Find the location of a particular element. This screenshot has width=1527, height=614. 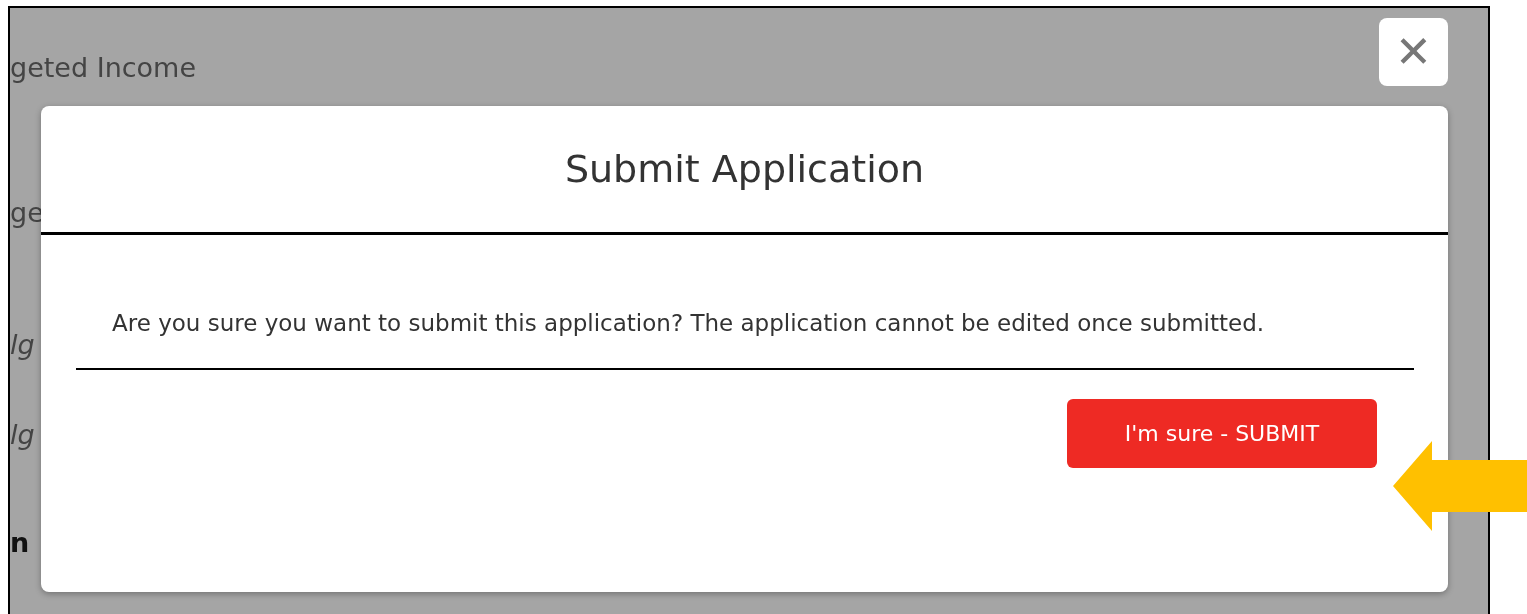

background-text: ge is located at coordinates (27, 213).